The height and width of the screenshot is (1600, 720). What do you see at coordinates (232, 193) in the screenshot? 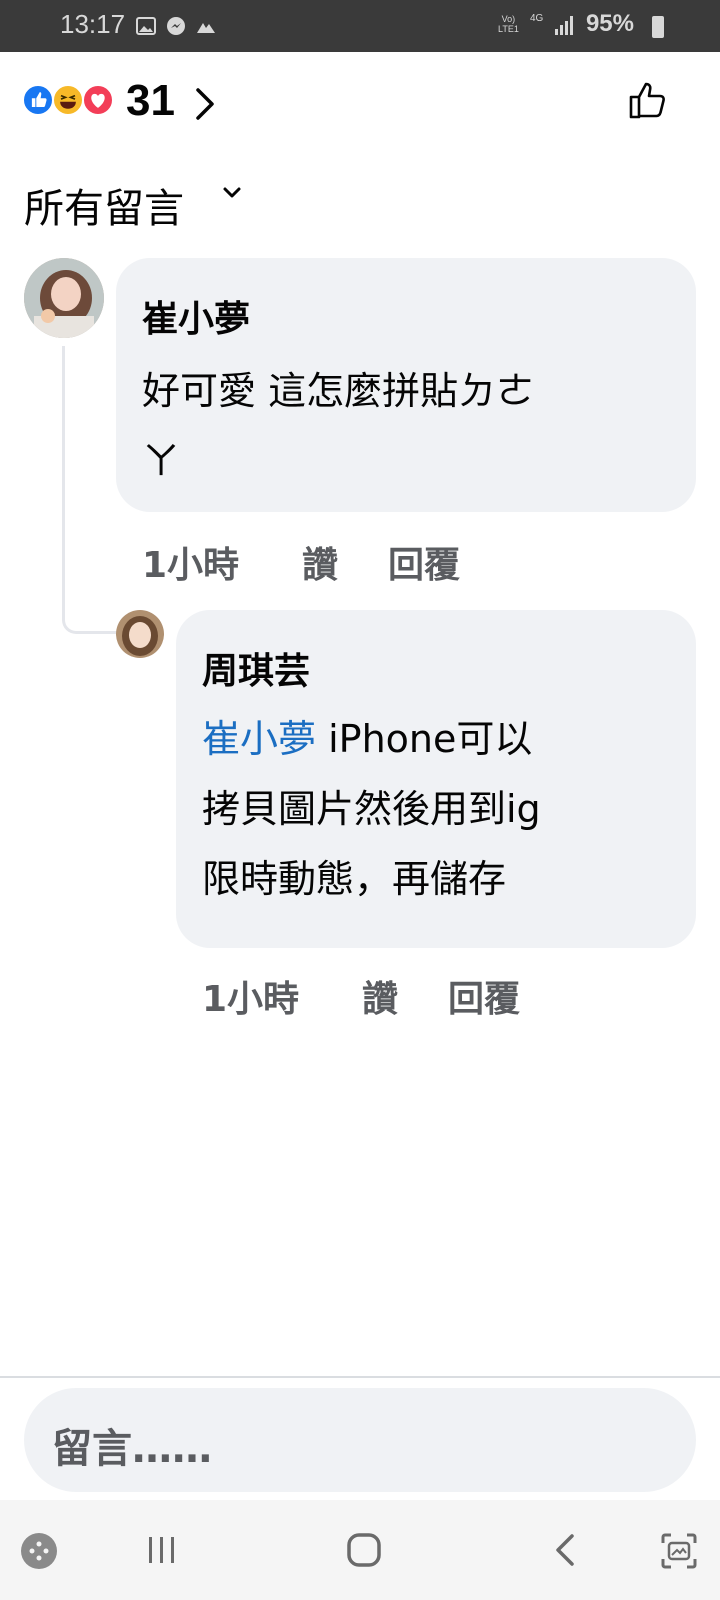
I see `chevron-down-icon` at bounding box center [232, 193].